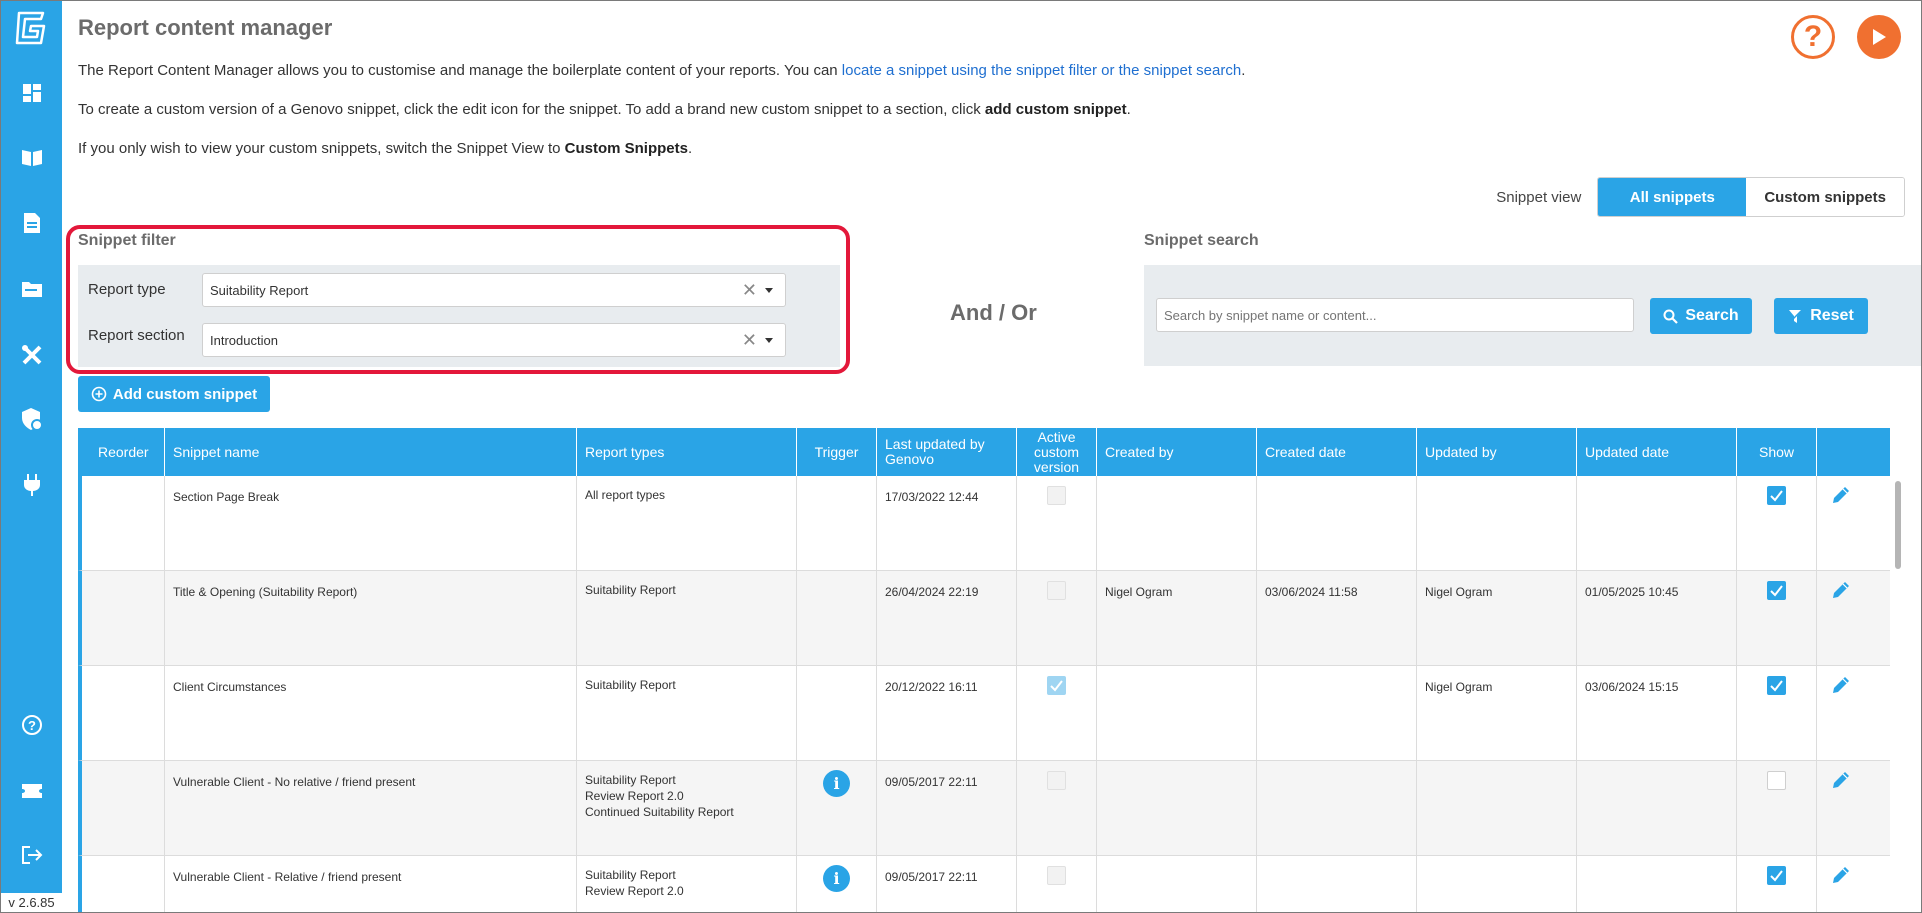 The width and height of the screenshot is (1922, 913). Describe the element at coordinates (1496, 808) in the screenshot. I see `cell-updated-by` at that location.